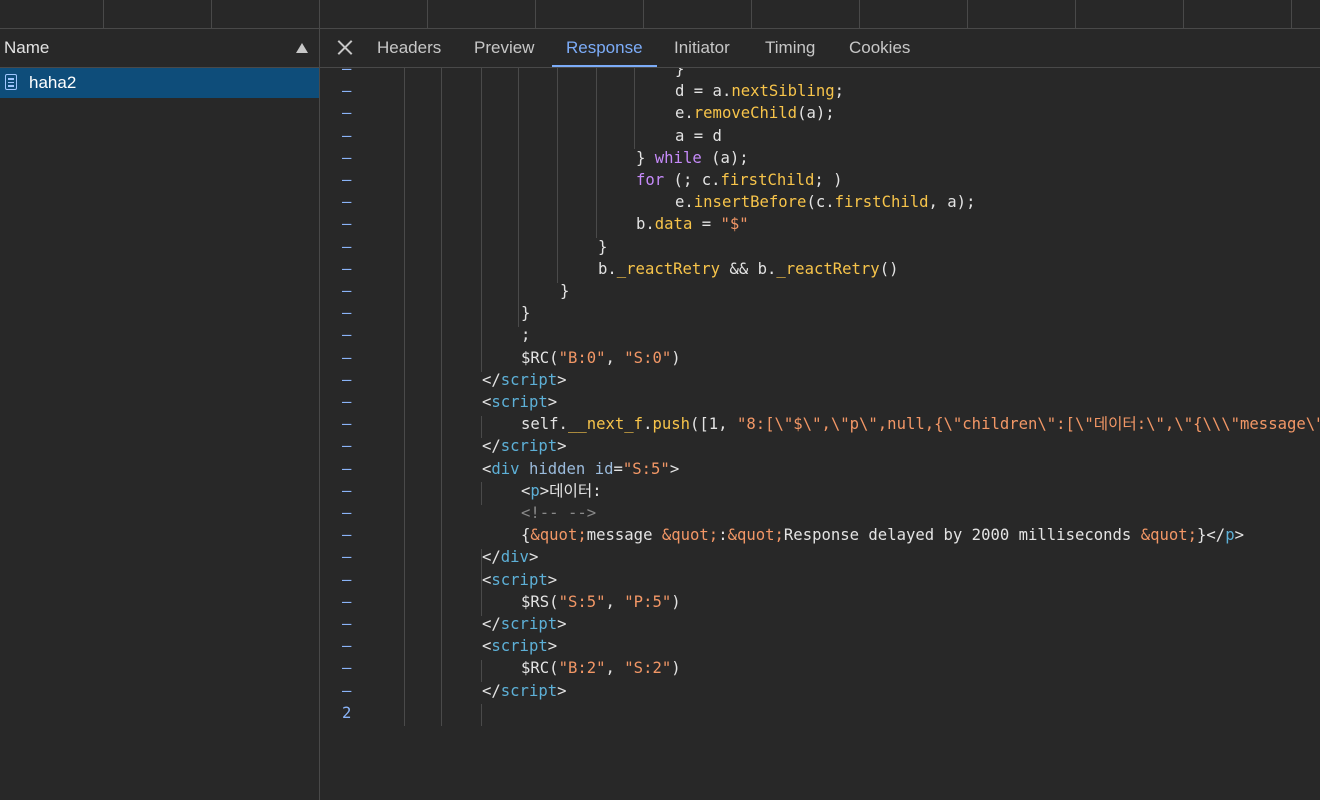  Describe the element at coordinates (828, 180) in the screenshot. I see `code-token: ; )` at that location.